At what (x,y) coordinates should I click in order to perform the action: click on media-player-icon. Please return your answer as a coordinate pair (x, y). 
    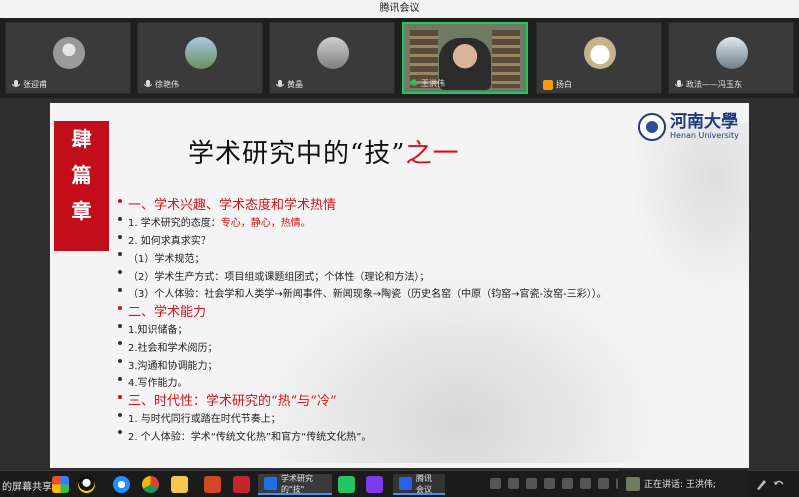
    Looking at the image, I should click on (346, 484).